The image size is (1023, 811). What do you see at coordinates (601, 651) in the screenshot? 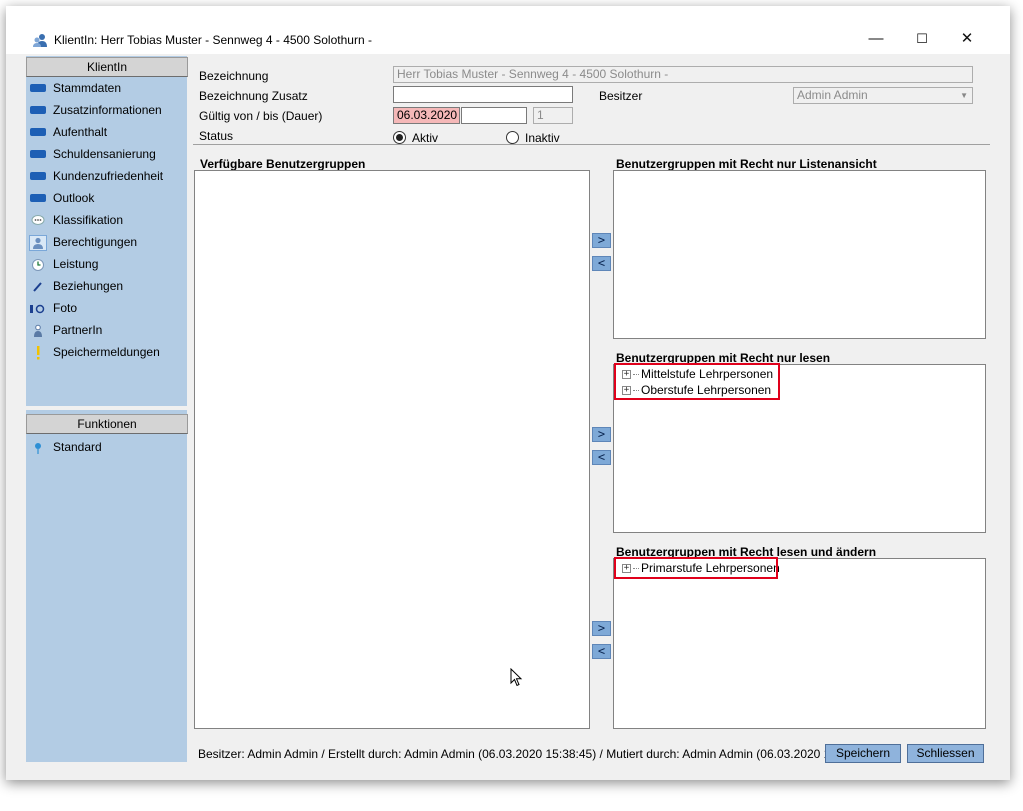
I see `remove-from-write-button: <` at bounding box center [601, 651].